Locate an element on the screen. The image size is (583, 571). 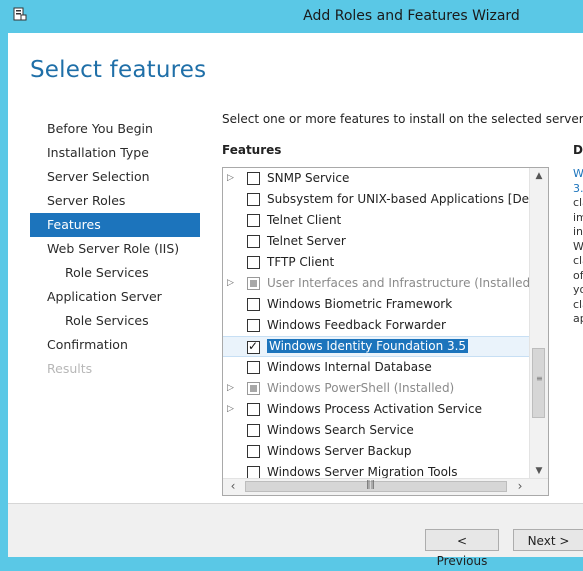
scroll-left-icon: ‹ is located at coordinates (233, 487).